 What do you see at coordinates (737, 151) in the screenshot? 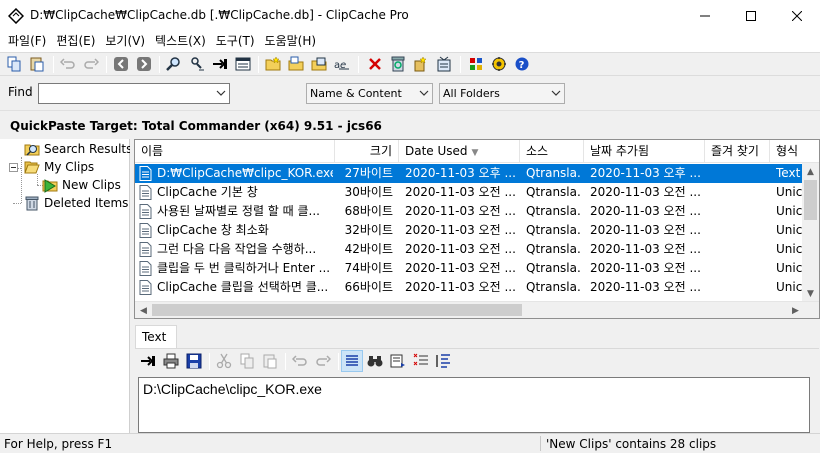
I see `column-header-favorite: 즐겨 찾기` at bounding box center [737, 151].